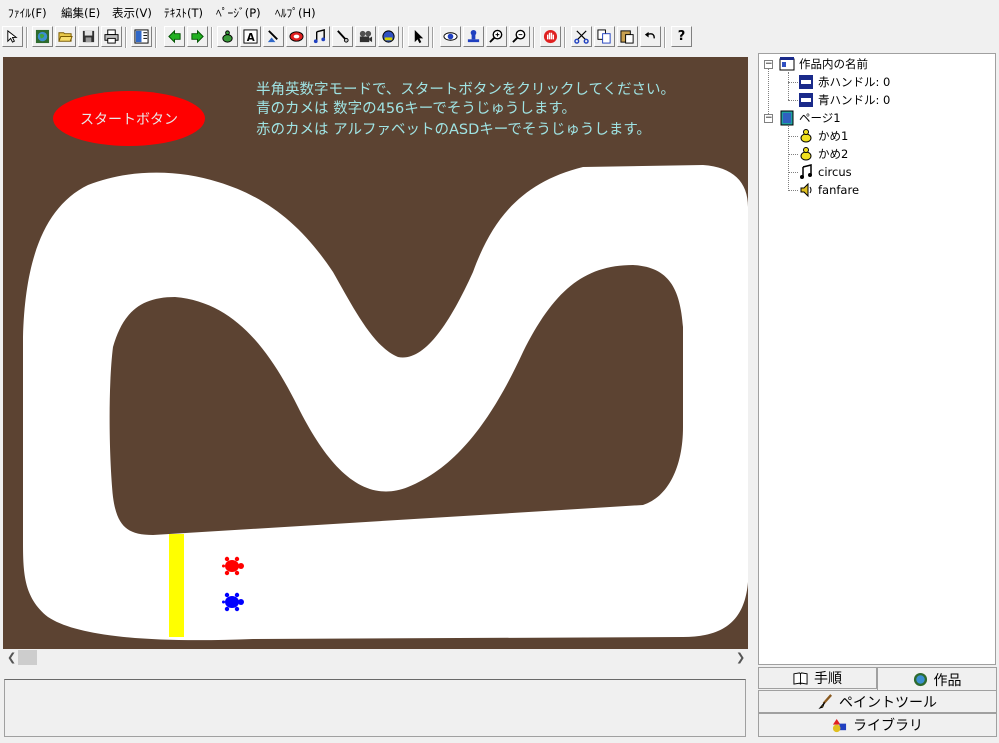 This screenshot has height=743, width=999. I want to click on cut-icon, so click(581, 37).